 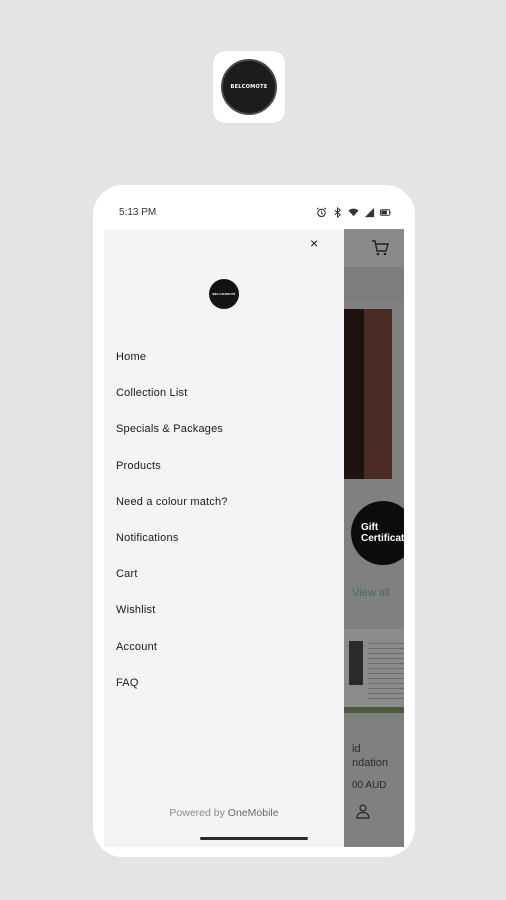 I want to click on wifi-icon, so click(x=353, y=212).